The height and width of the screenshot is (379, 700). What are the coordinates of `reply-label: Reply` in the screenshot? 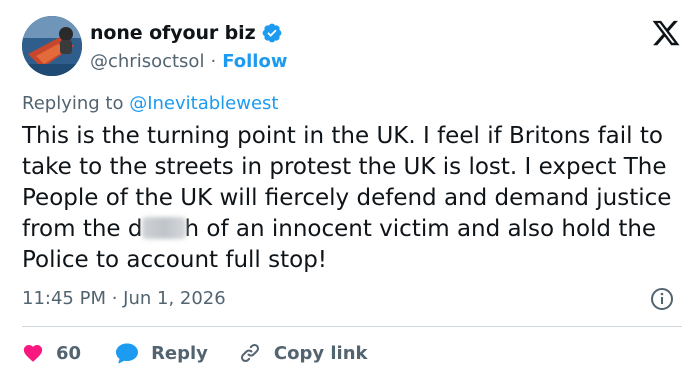 It's located at (179, 353).